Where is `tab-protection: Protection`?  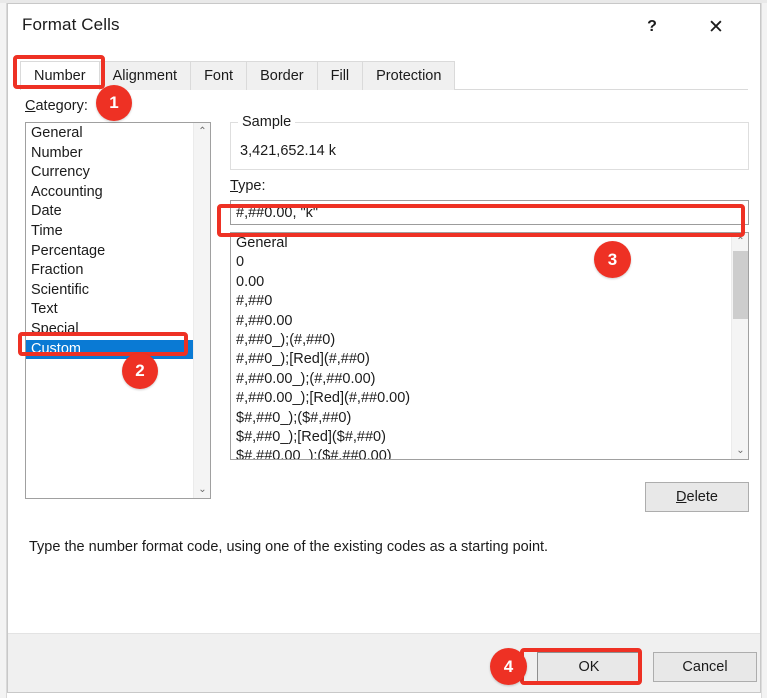
tab-protection: Protection is located at coordinates (409, 75).